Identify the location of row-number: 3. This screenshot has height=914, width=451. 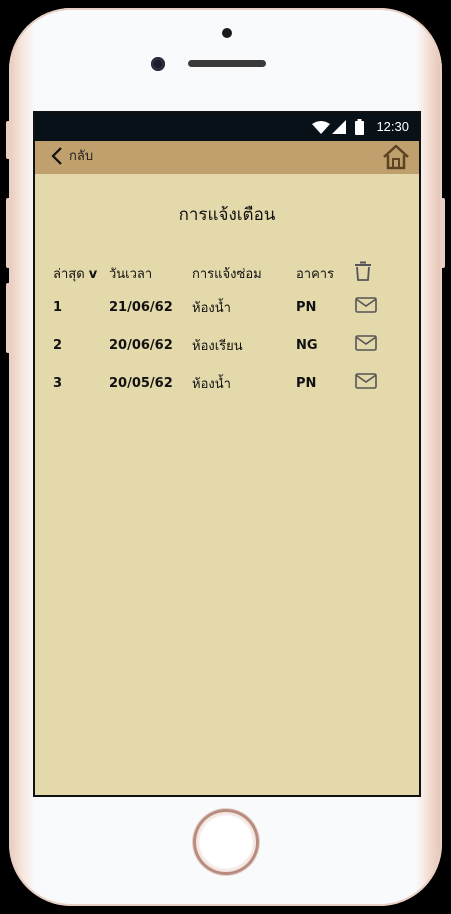
(58, 383).